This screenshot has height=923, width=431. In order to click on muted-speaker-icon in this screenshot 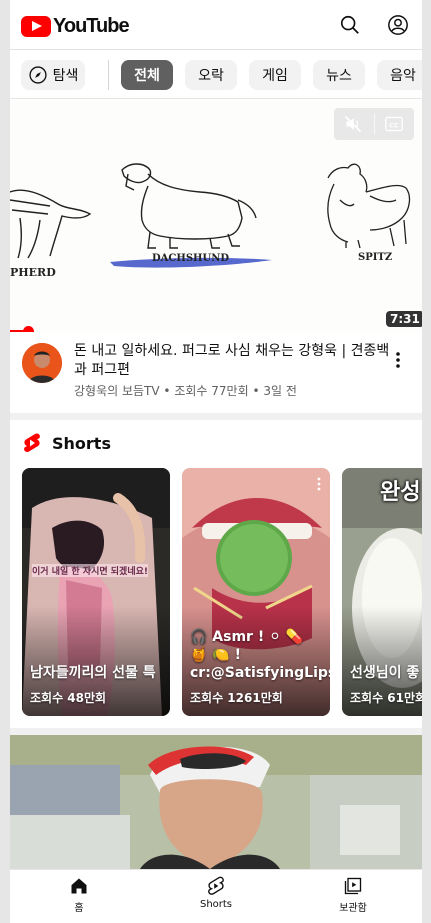, I will do `click(353, 124)`.